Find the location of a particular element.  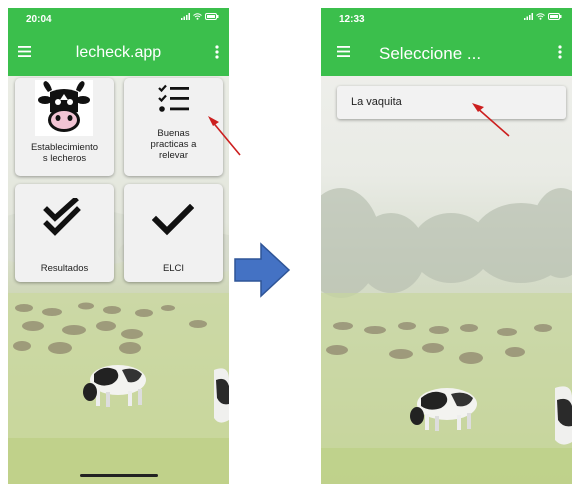

checklist-icon is located at coordinates (173, 98).